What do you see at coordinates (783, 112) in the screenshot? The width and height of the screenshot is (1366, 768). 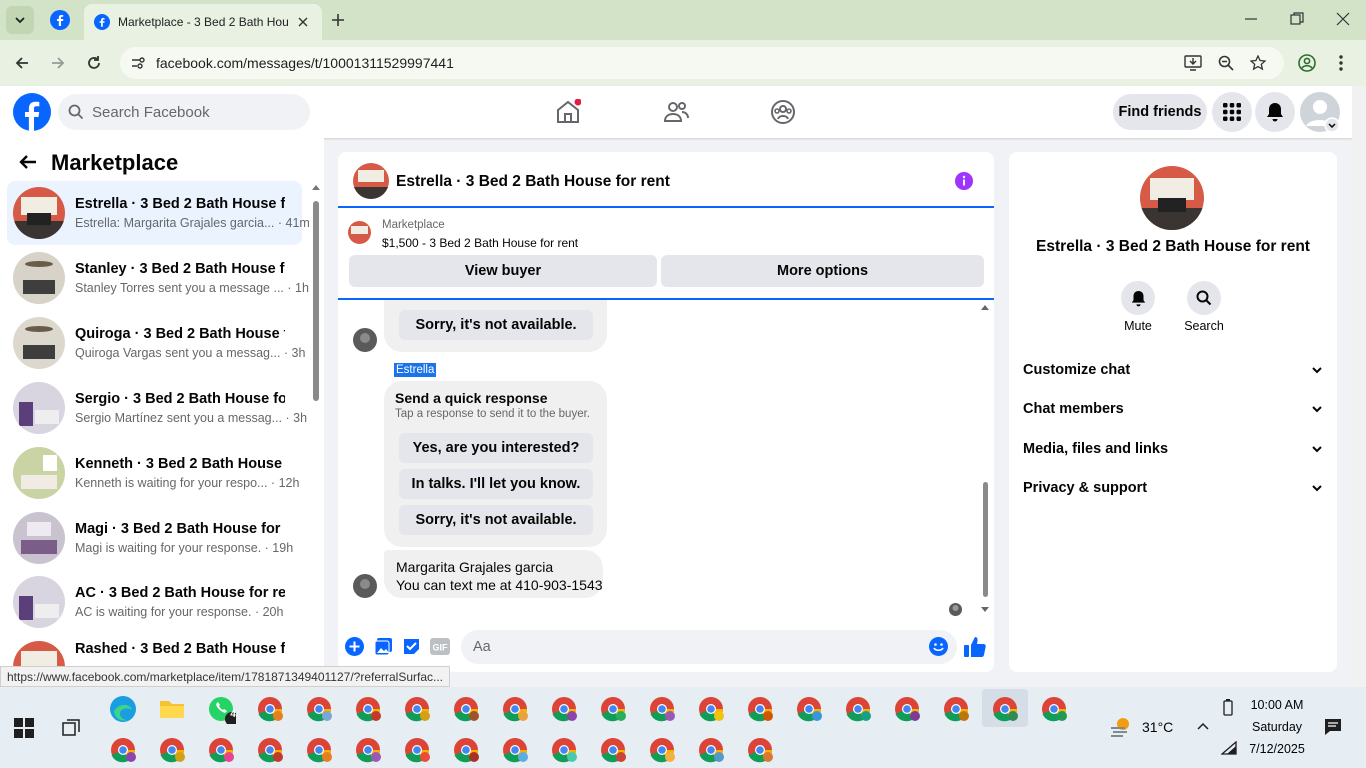 I see `nav-groups` at bounding box center [783, 112].